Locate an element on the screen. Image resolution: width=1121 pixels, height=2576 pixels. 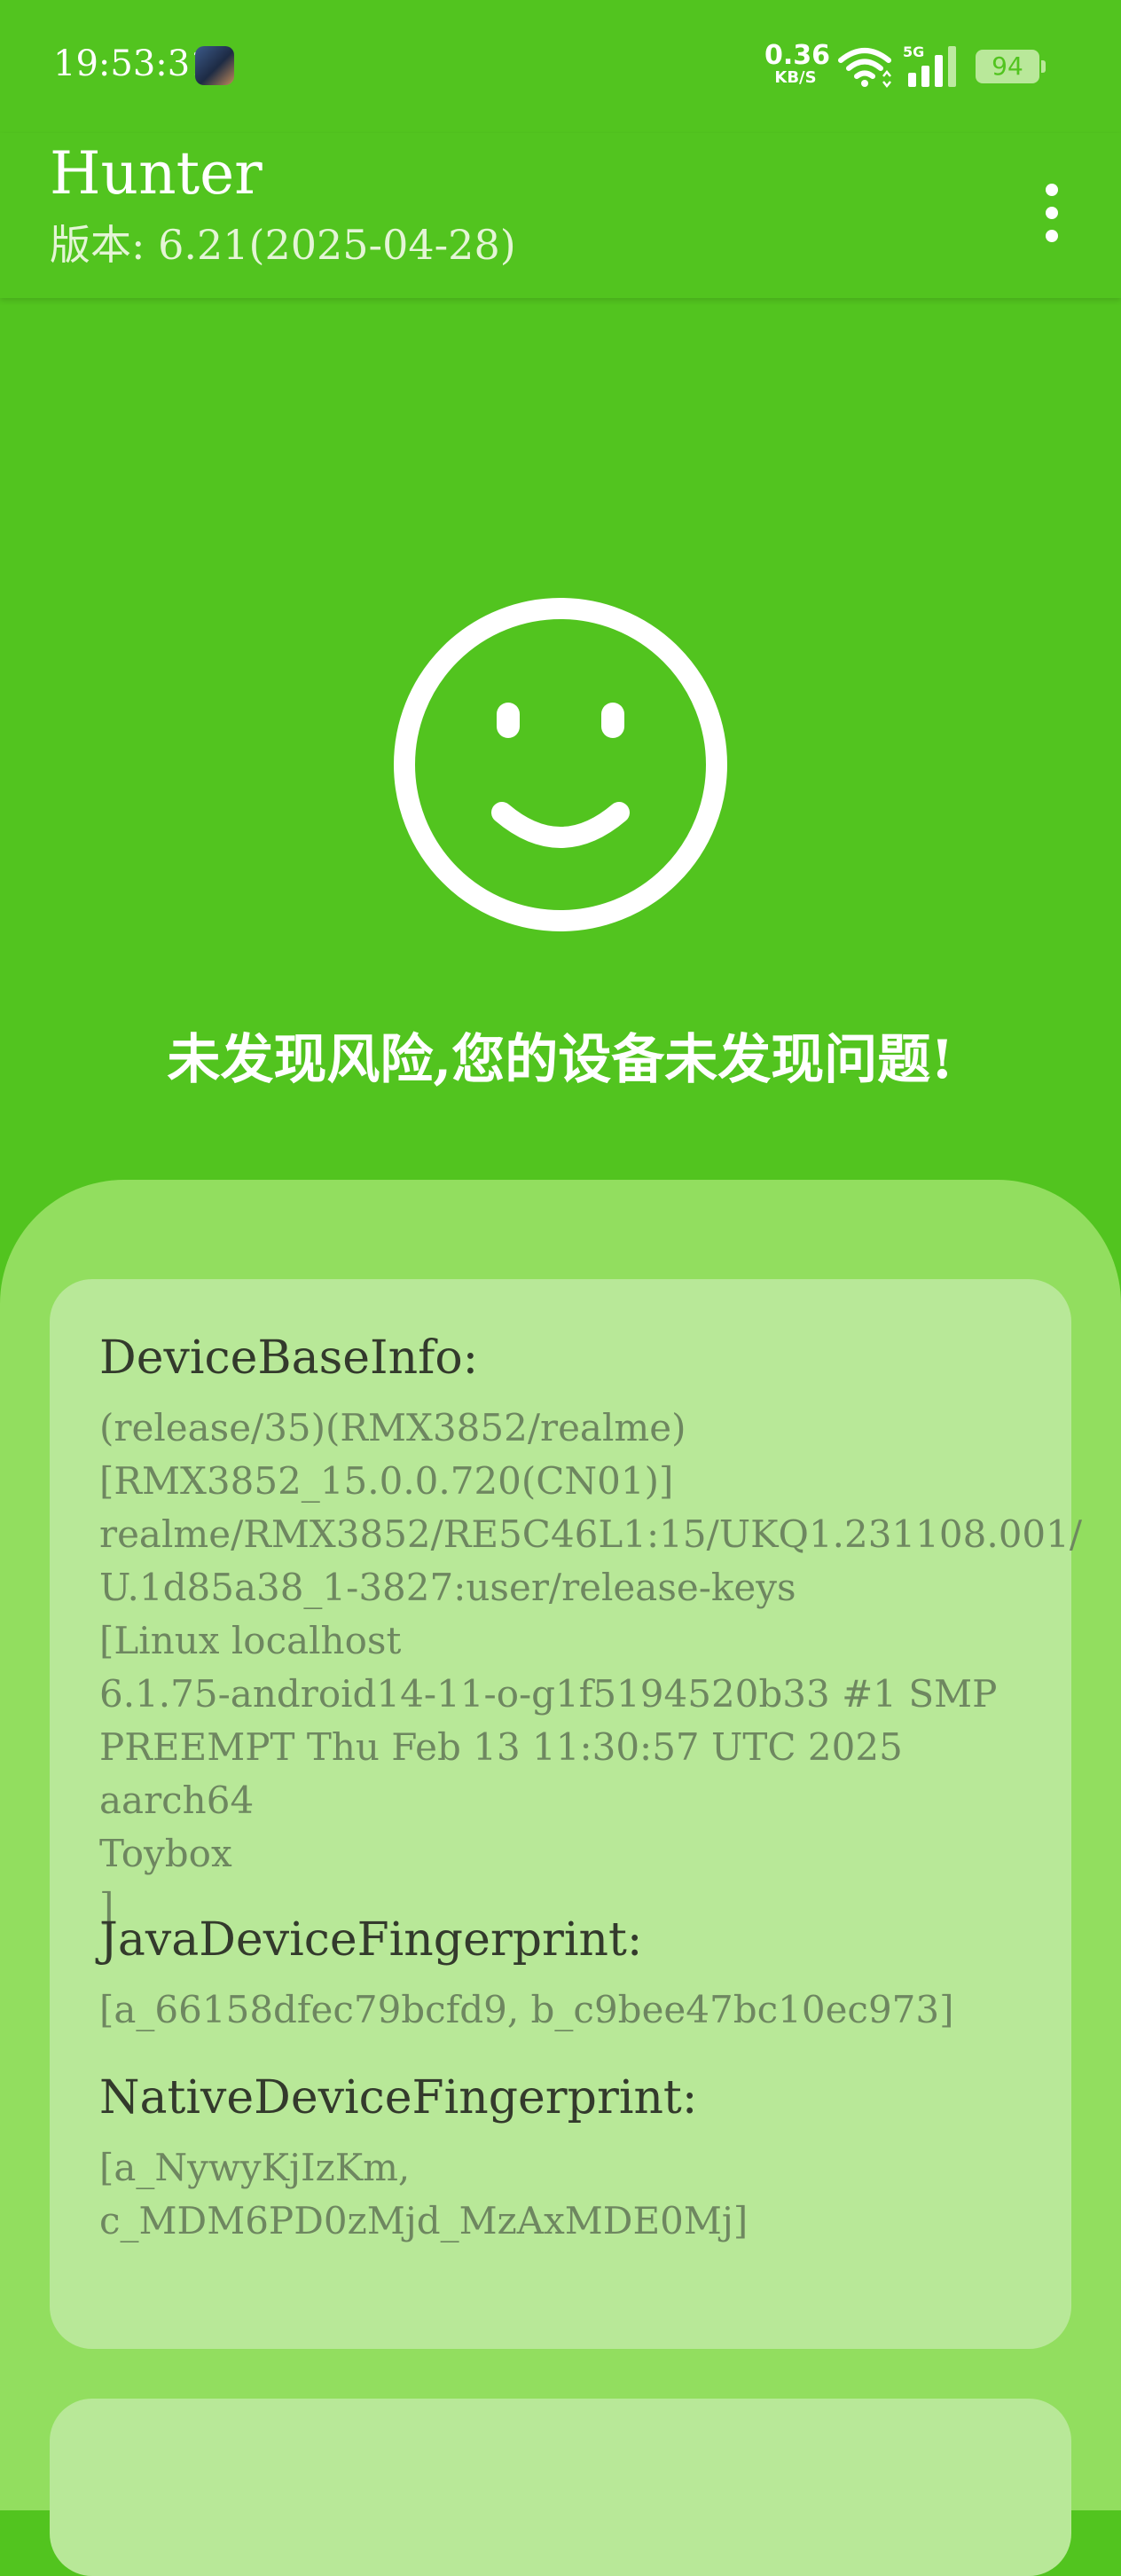
more-options-icon is located at coordinates (1052, 212).